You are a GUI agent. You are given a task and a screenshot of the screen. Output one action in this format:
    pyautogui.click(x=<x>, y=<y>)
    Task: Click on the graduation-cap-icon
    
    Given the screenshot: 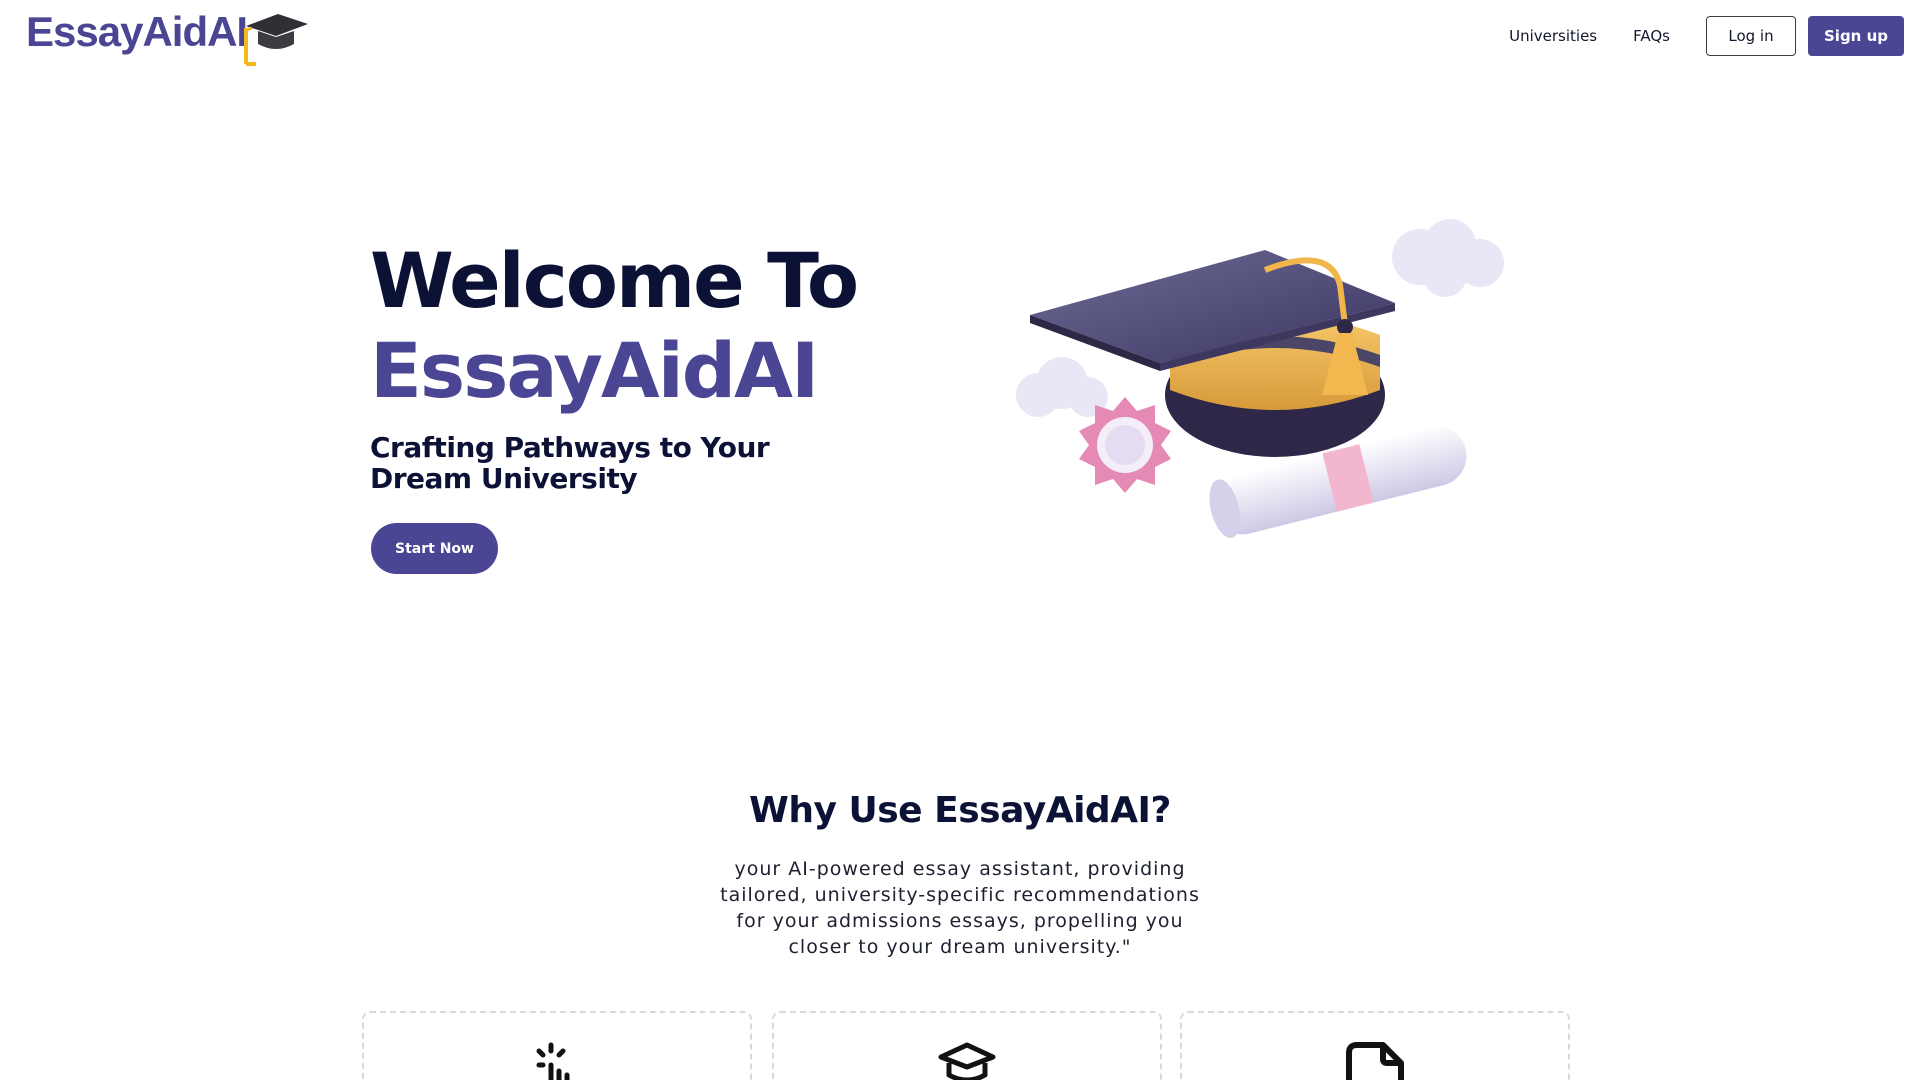 What is the action you would take?
    pyautogui.click(x=276, y=40)
    